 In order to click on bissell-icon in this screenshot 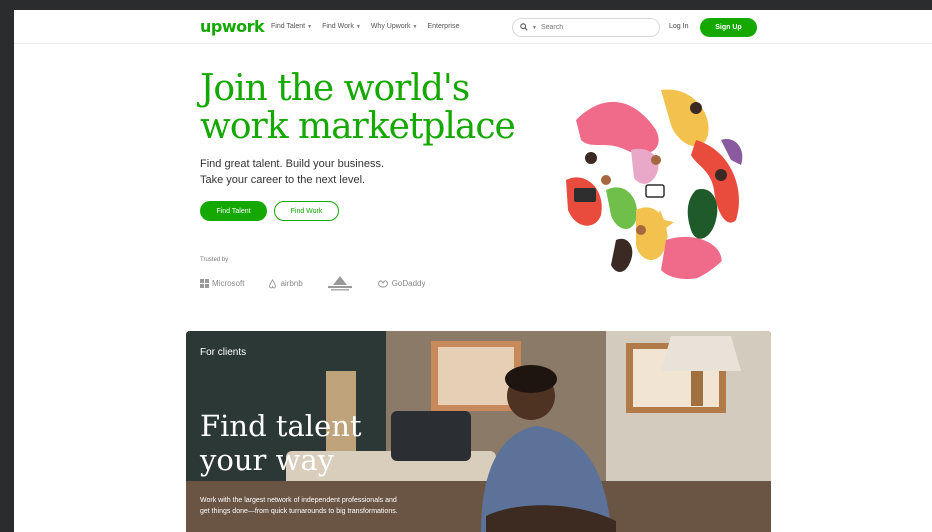, I will do `click(339, 283)`.